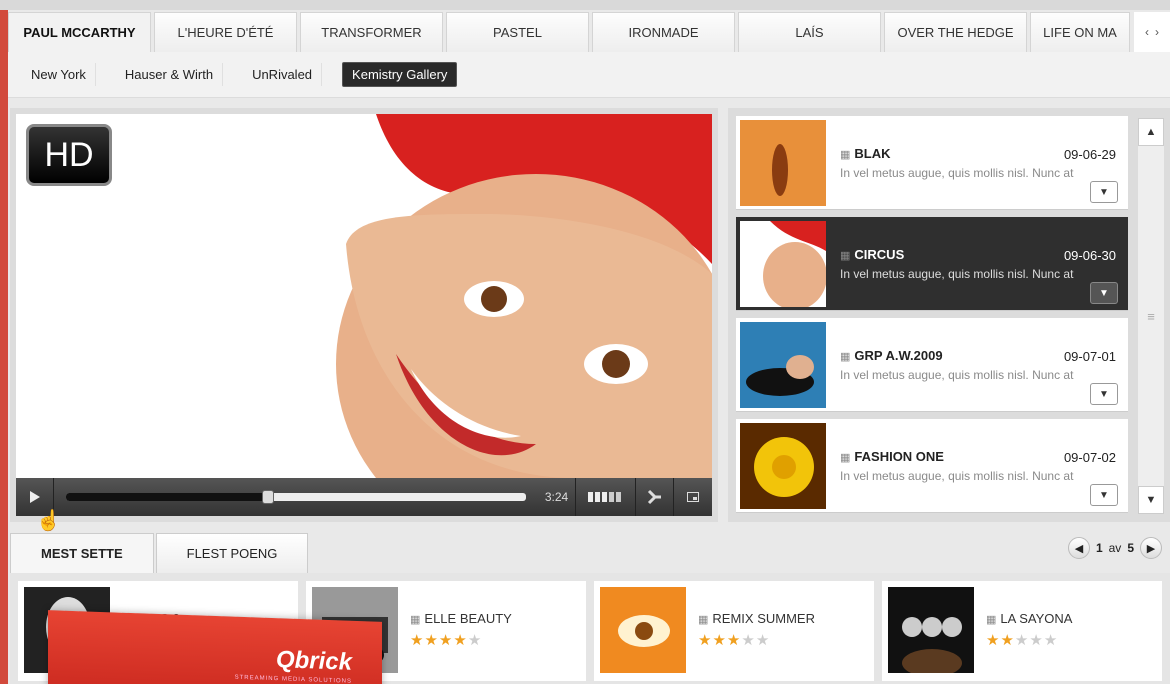  I want to click on share-button, so click(655, 497).